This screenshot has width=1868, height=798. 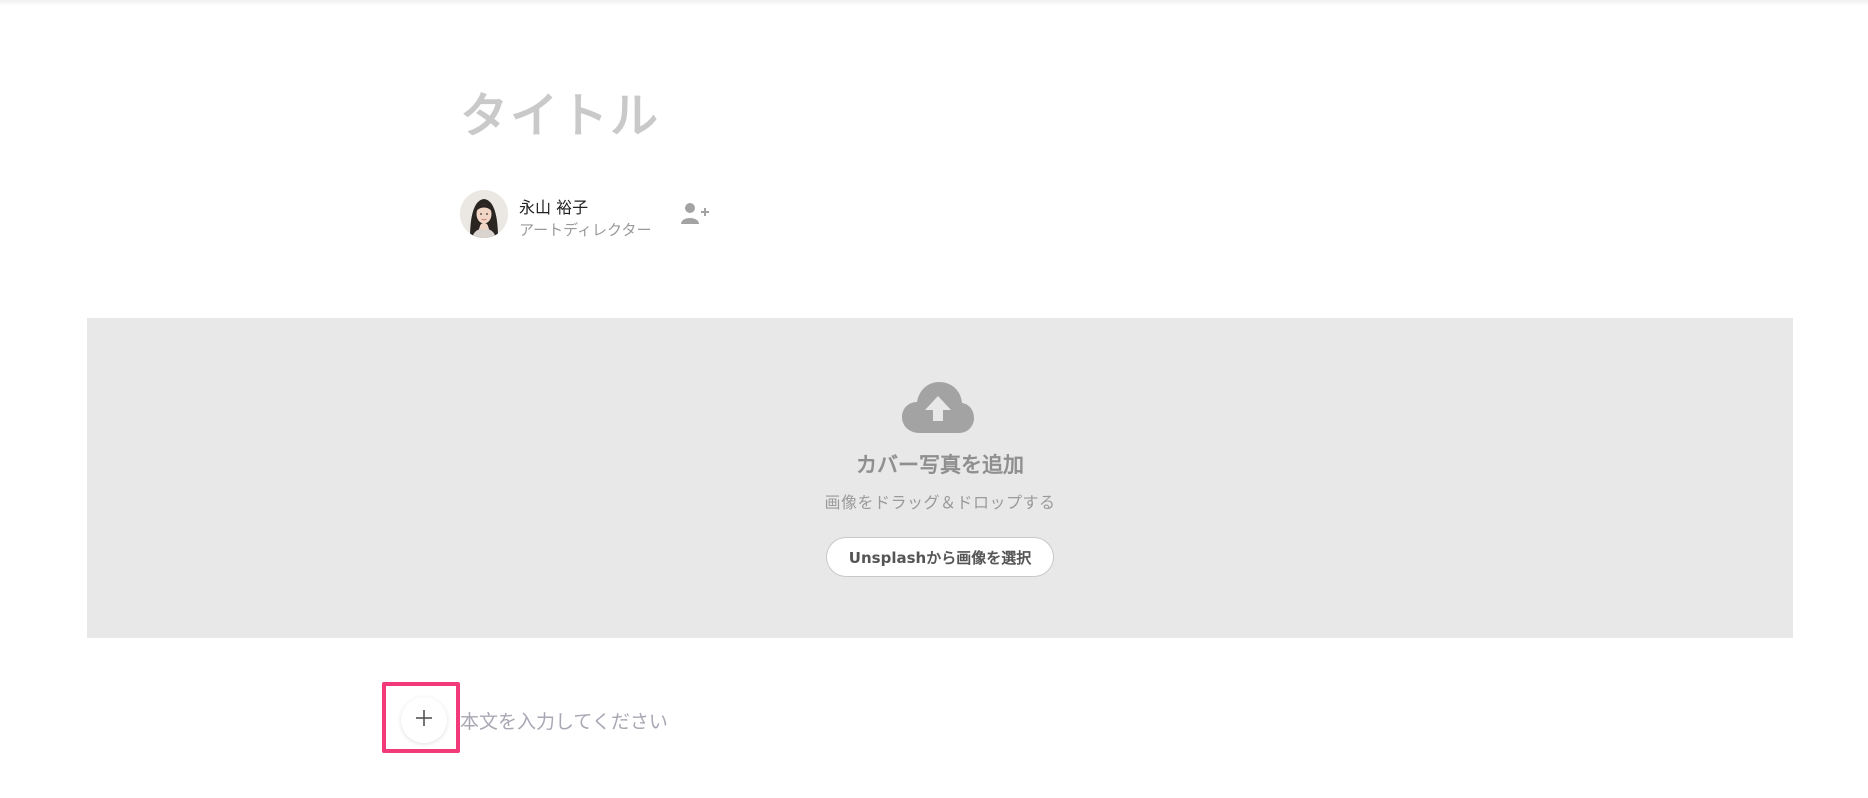 What do you see at coordinates (940, 557) in the screenshot?
I see `unsplash-select-button: Unsplashから画像を選択` at bounding box center [940, 557].